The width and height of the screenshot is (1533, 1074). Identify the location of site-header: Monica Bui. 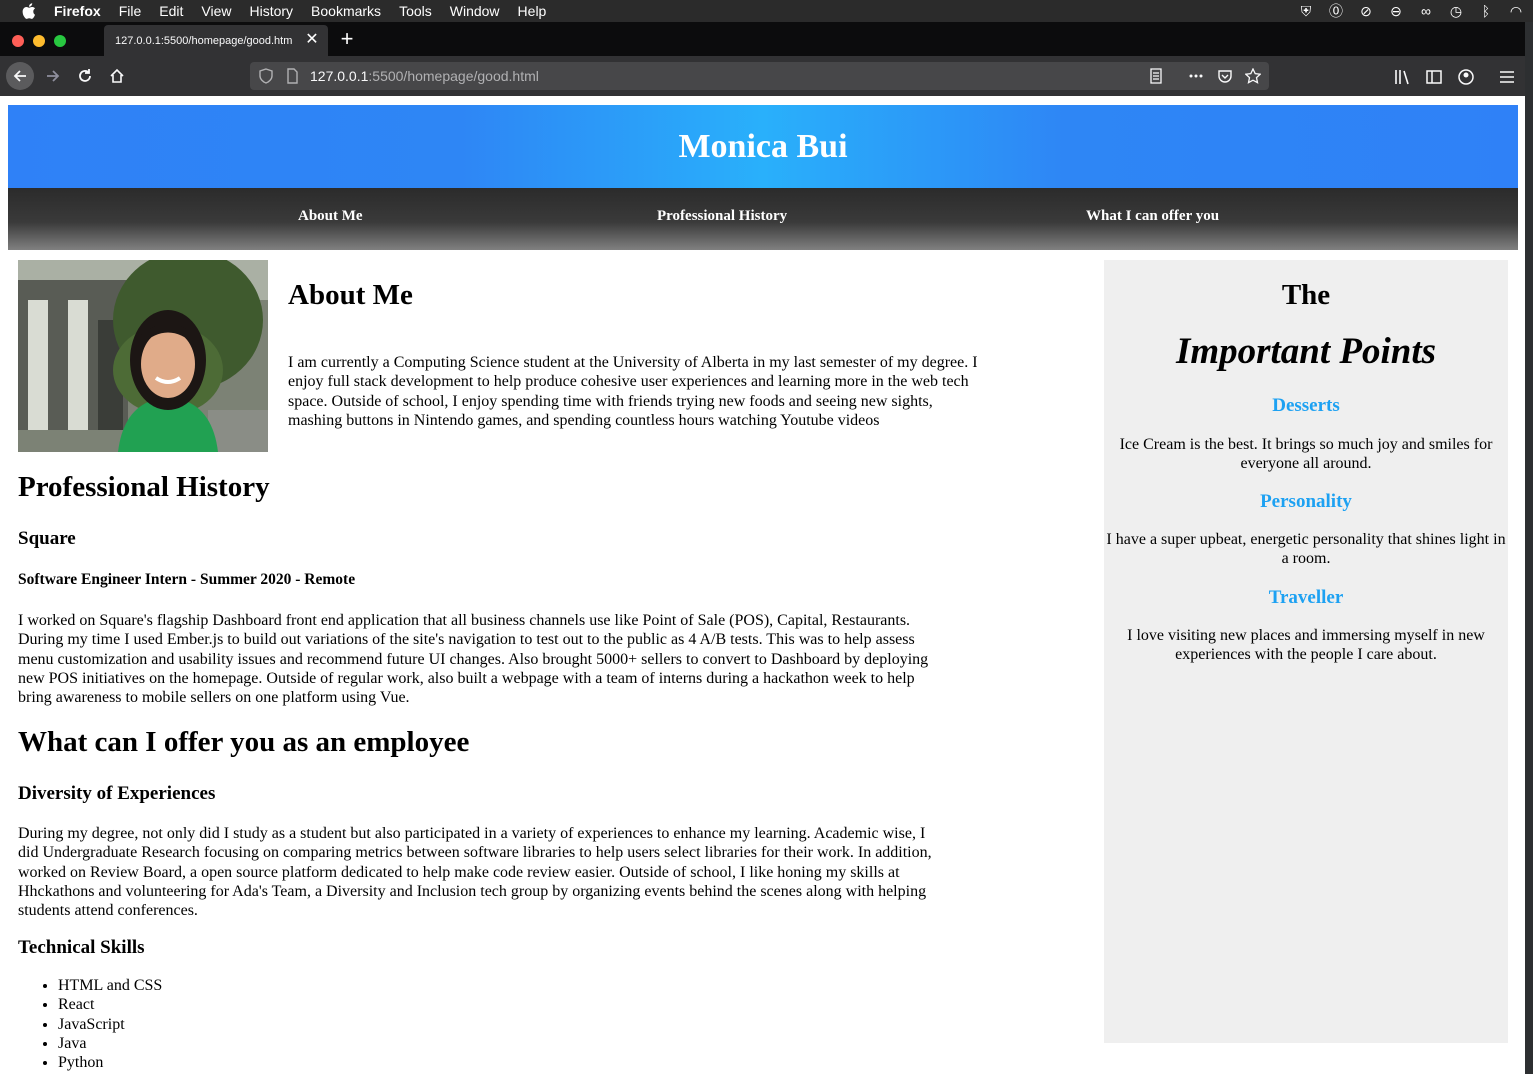
(763, 146).